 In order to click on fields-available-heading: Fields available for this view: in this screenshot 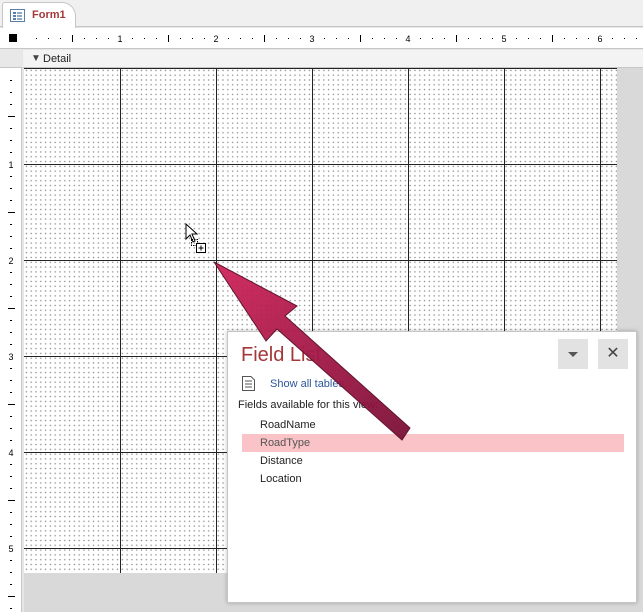, I will do `click(308, 405)`.